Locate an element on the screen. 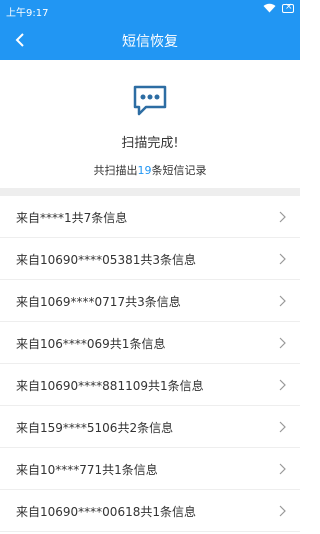  list-item: 来自10****771共1条信息 is located at coordinates (150, 469).